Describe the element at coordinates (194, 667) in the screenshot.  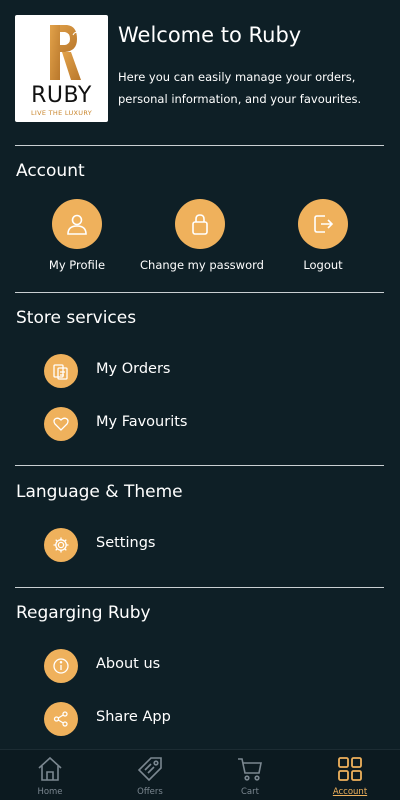
I see `about-us-button: About us` at that location.